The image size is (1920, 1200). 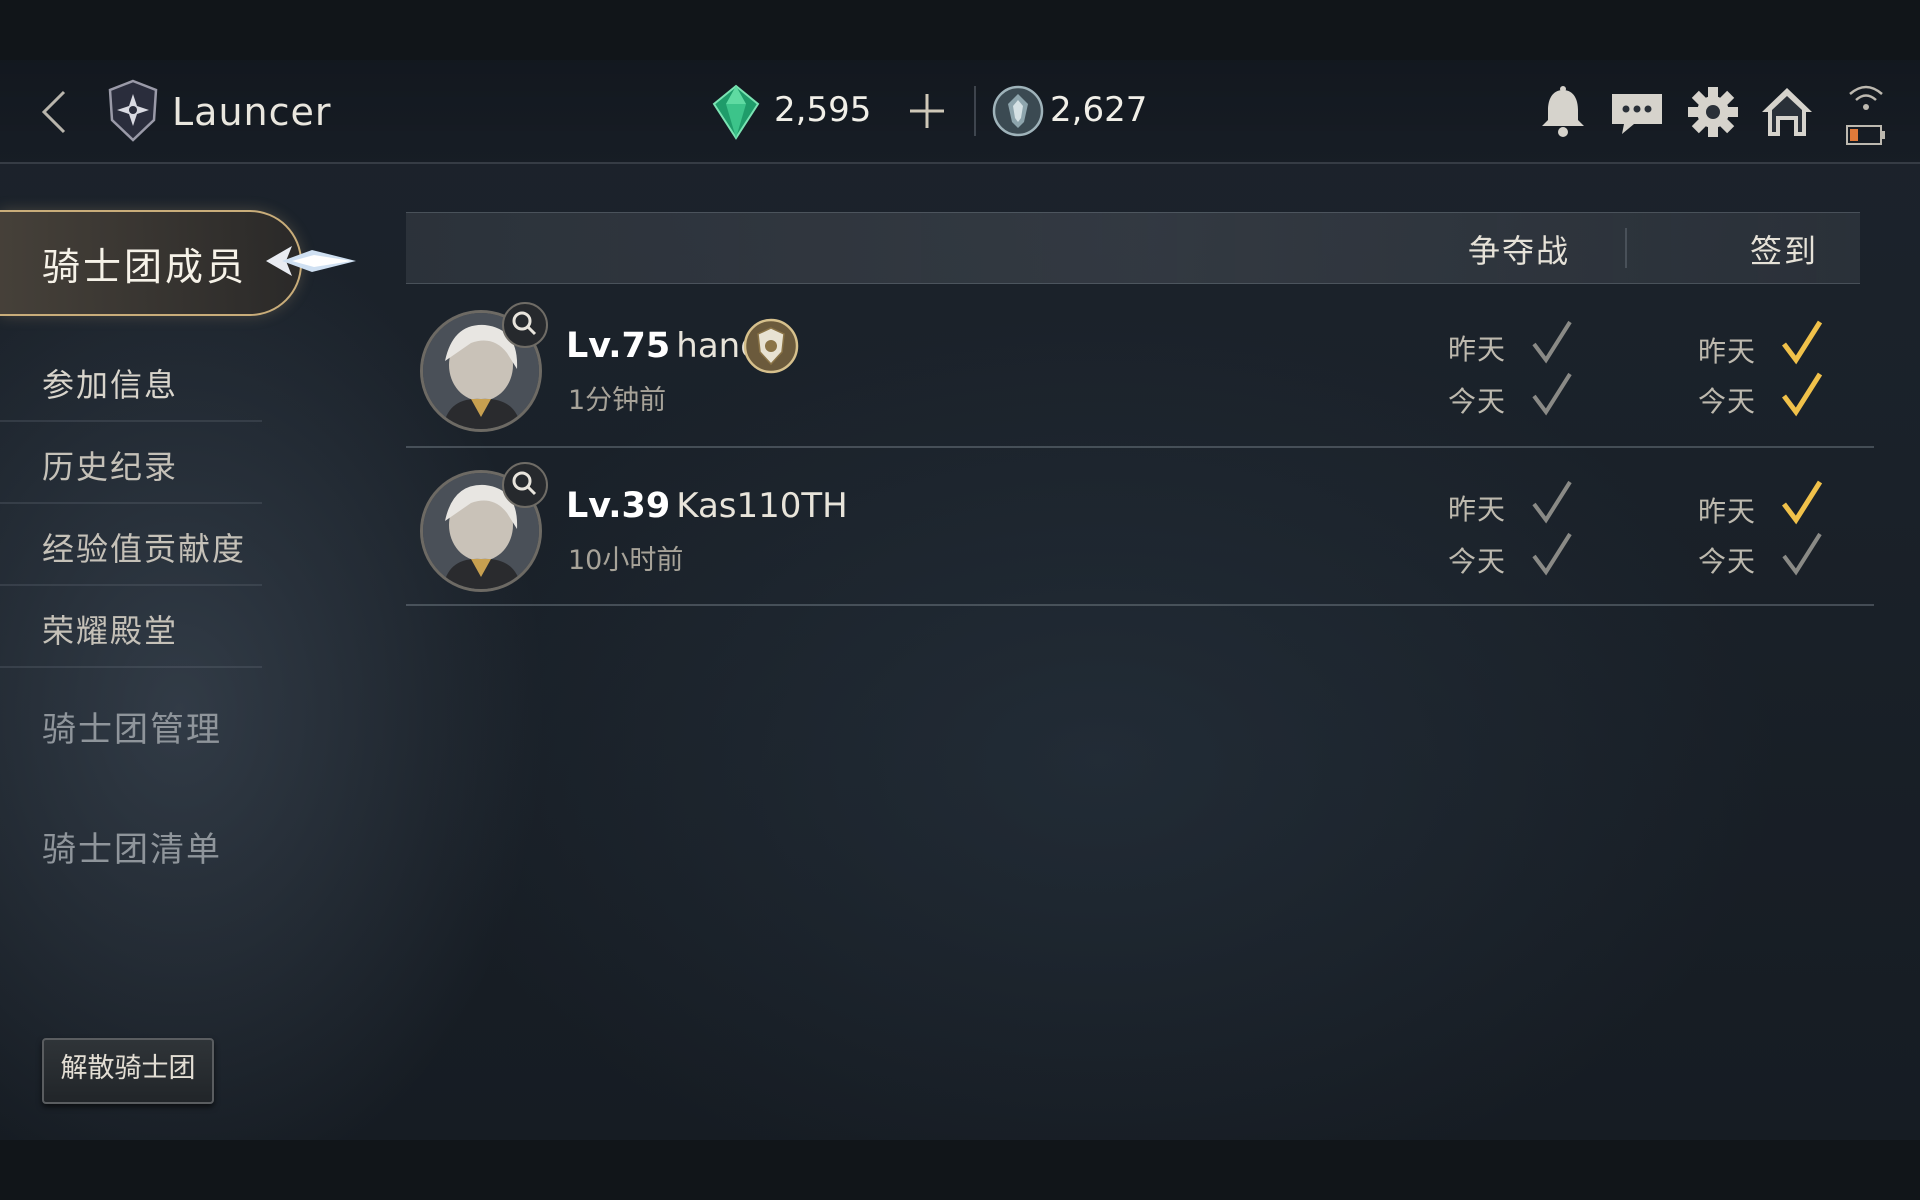 I want to click on selection-arrow-icon, so click(x=310, y=261).